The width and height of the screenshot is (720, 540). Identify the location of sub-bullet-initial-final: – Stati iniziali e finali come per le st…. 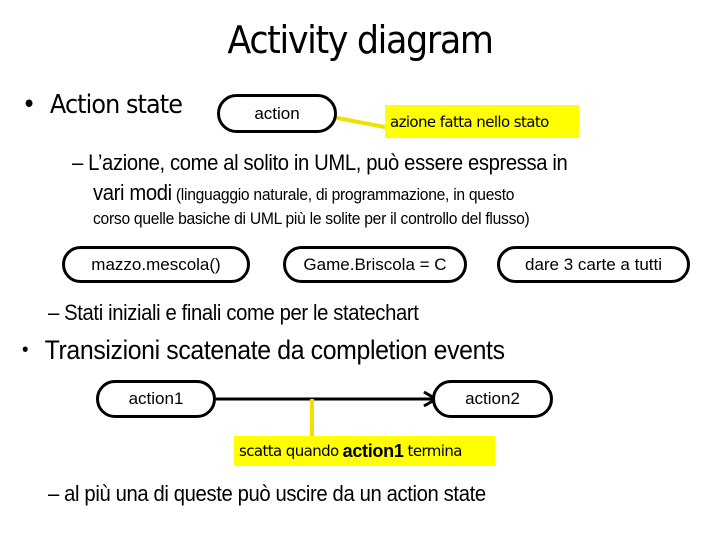
(233, 313).